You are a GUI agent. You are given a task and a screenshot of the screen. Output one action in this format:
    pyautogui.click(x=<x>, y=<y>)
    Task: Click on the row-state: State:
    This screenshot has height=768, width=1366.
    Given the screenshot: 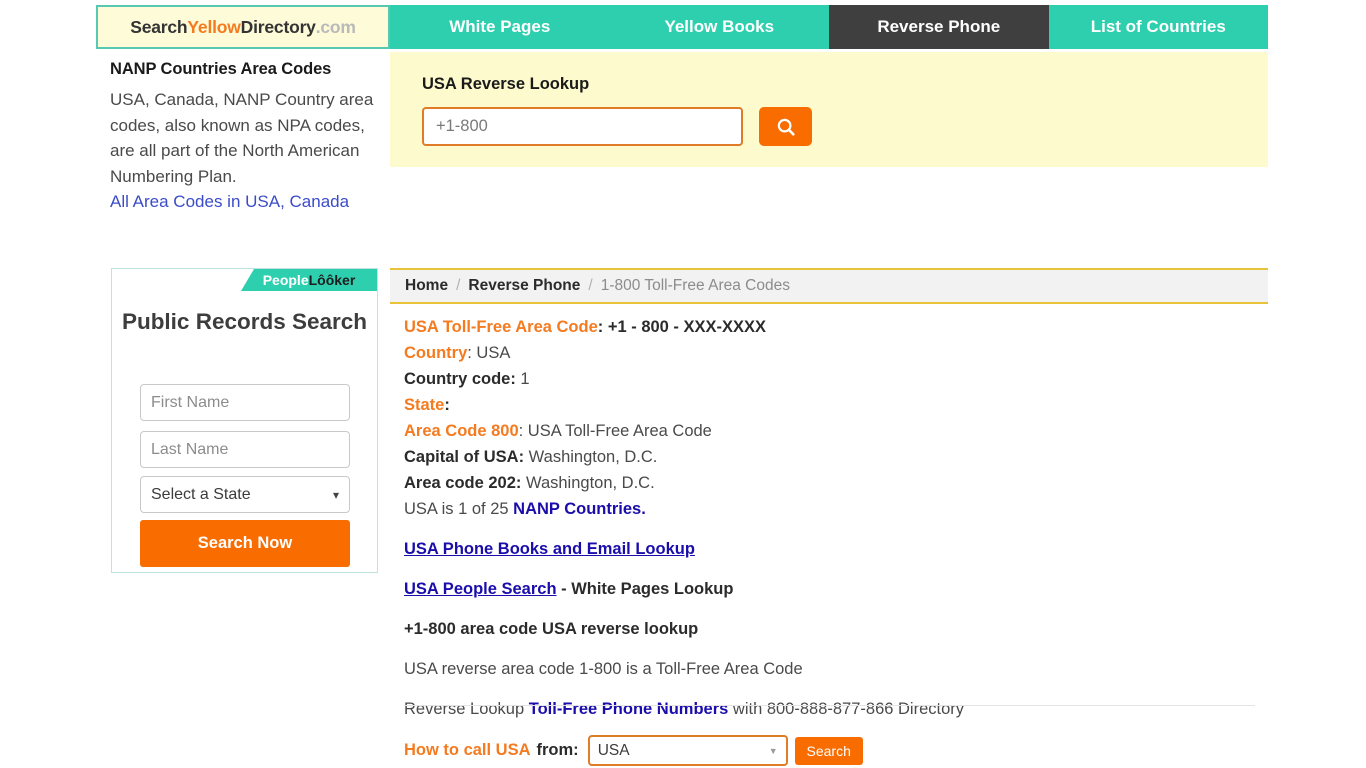 What is the action you would take?
    pyautogui.click(x=835, y=405)
    